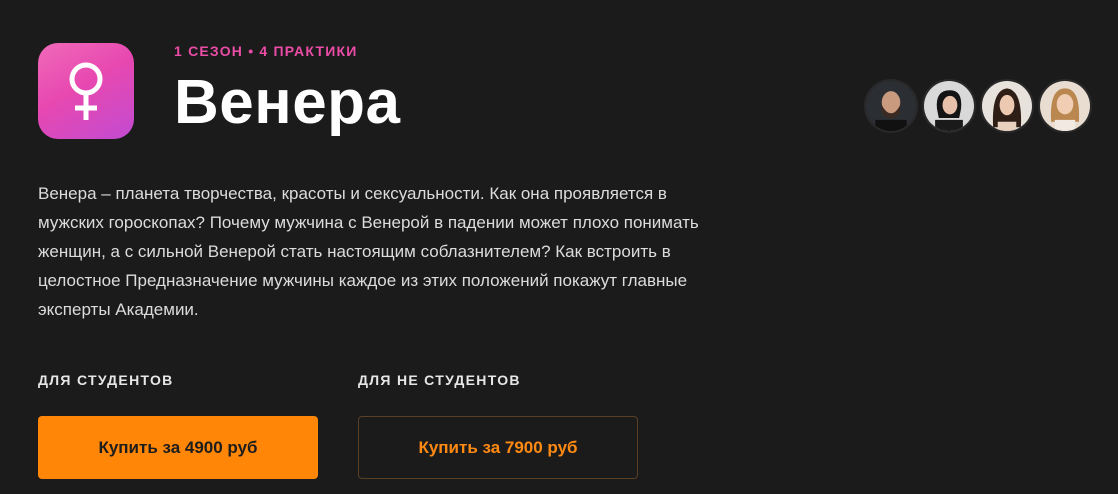  Describe the element at coordinates (266, 51) in the screenshot. I see `season-label: 1 СЕЗОН • 4 ПРАКТИКИ` at that location.